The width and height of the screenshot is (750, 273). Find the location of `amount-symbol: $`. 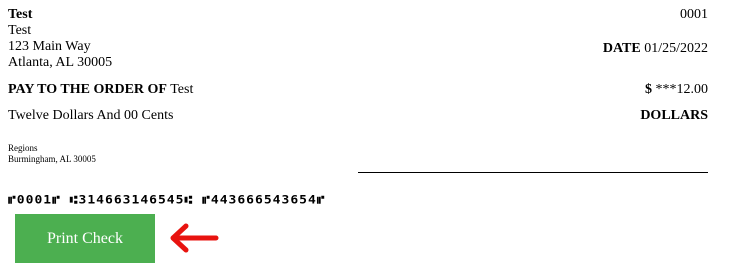

amount-symbol: $ is located at coordinates (648, 89).